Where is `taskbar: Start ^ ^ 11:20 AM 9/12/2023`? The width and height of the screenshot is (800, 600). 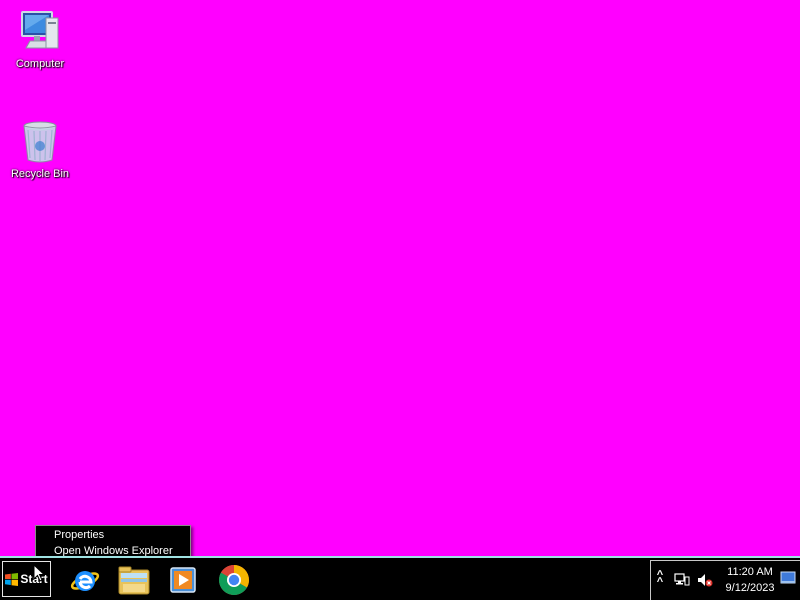
taskbar: Start ^ ^ 11:20 AM 9/12/2023 is located at coordinates (400, 578).